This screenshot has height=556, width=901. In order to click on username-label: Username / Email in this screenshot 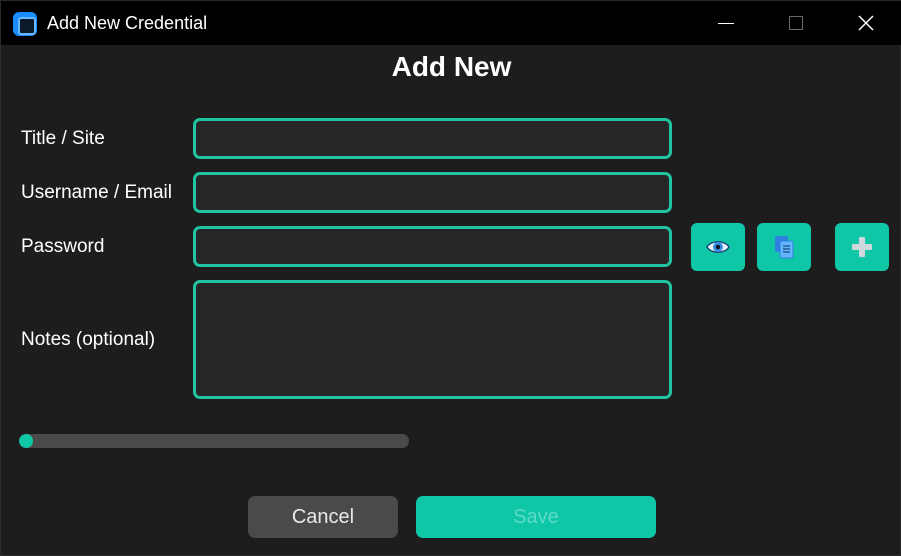, I will do `click(96, 192)`.